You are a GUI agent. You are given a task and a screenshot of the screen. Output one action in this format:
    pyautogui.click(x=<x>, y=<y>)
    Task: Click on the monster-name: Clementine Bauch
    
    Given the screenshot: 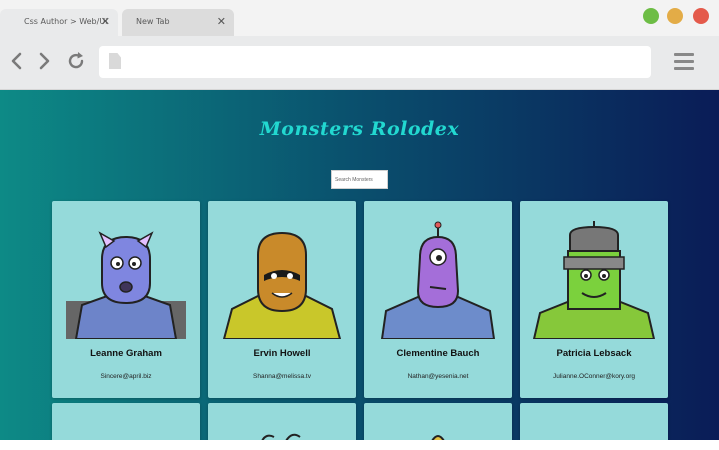 What is the action you would take?
    pyautogui.click(x=438, y=353)
    